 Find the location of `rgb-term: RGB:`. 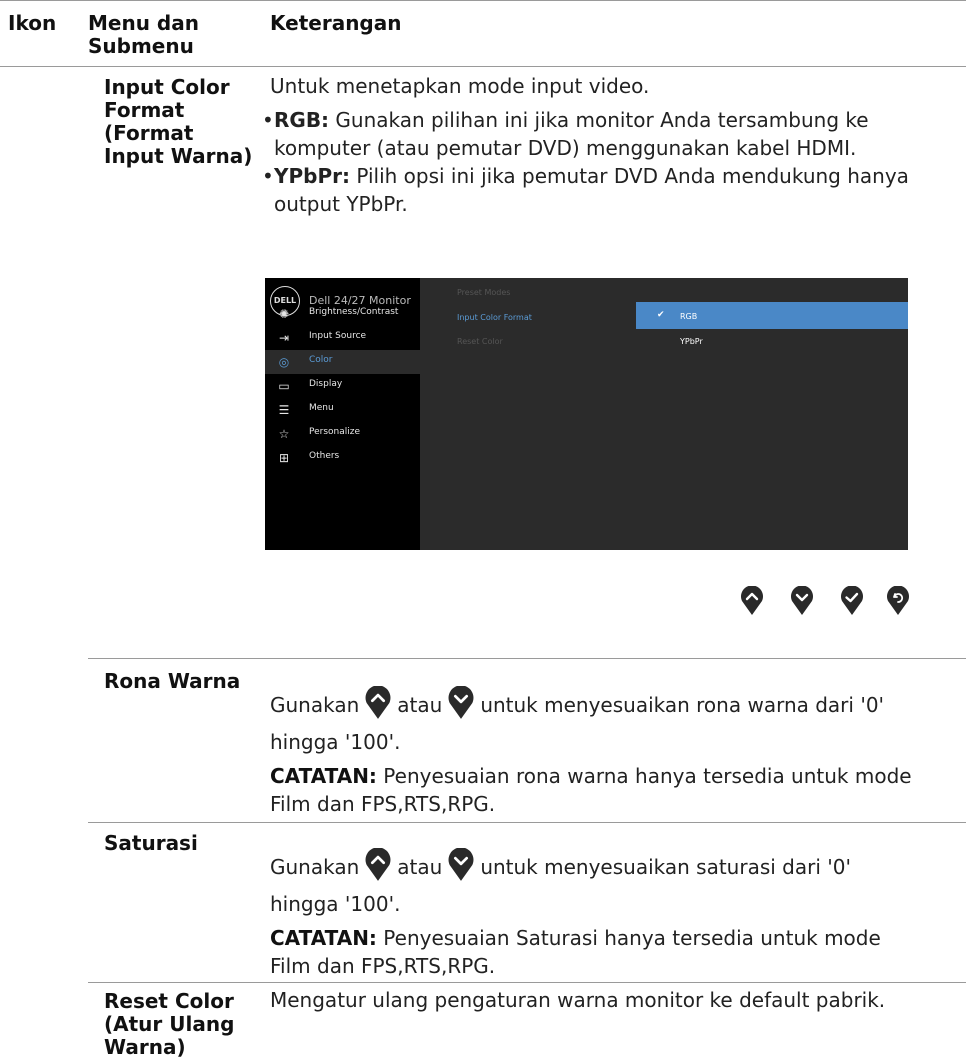

rgb-term: RGB: is located at coordinates (302, 120).